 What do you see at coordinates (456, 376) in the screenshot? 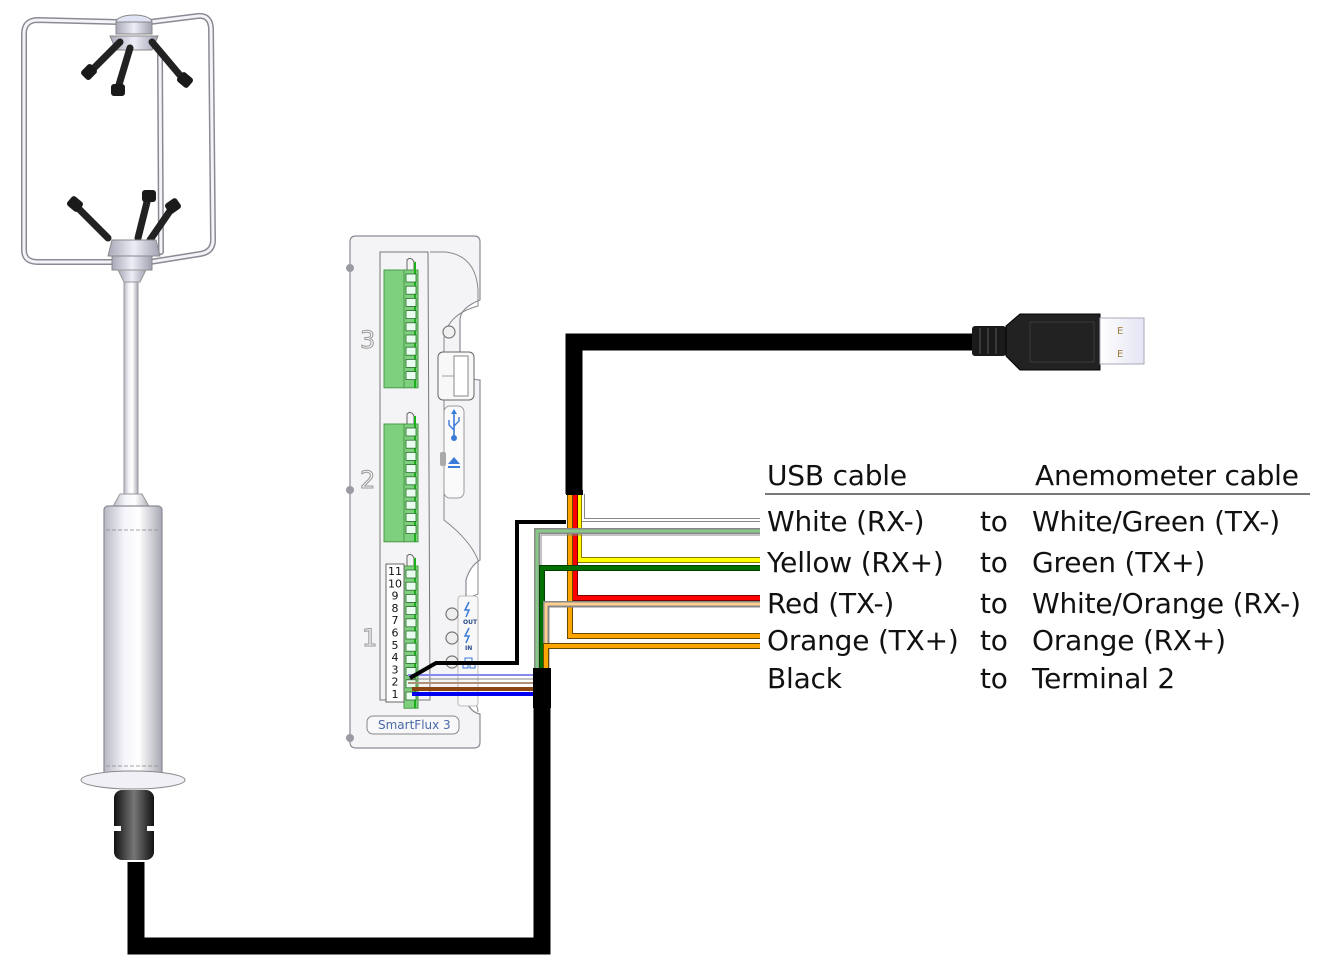
I see `usb-port` at bounding box center [456, 376].